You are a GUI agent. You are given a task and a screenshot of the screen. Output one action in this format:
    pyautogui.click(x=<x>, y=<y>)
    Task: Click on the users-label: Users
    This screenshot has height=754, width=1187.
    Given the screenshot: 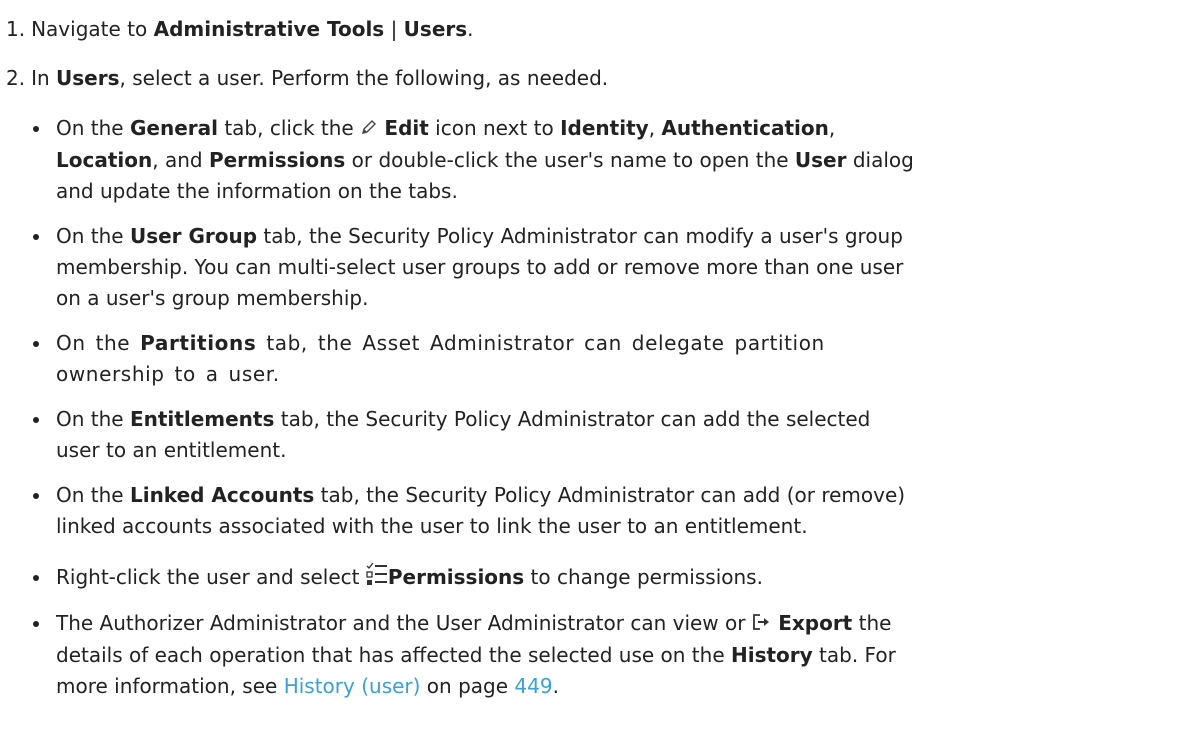 What is the action you would take?
    pyautogui.click(x=88, y=78)
    